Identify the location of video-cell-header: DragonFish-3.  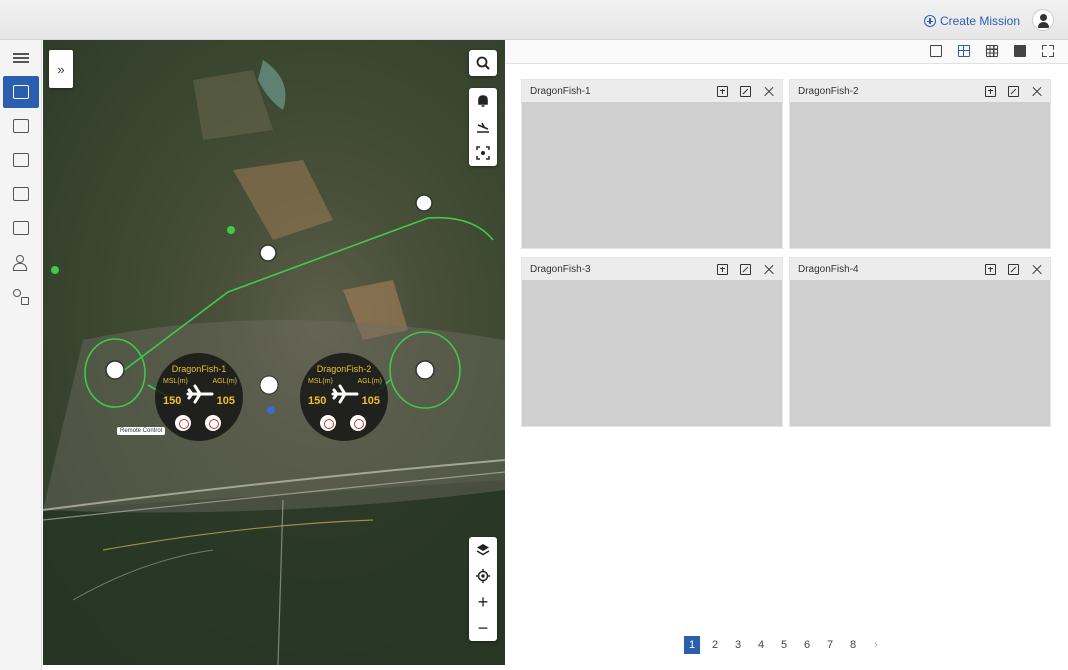
(652, 269).